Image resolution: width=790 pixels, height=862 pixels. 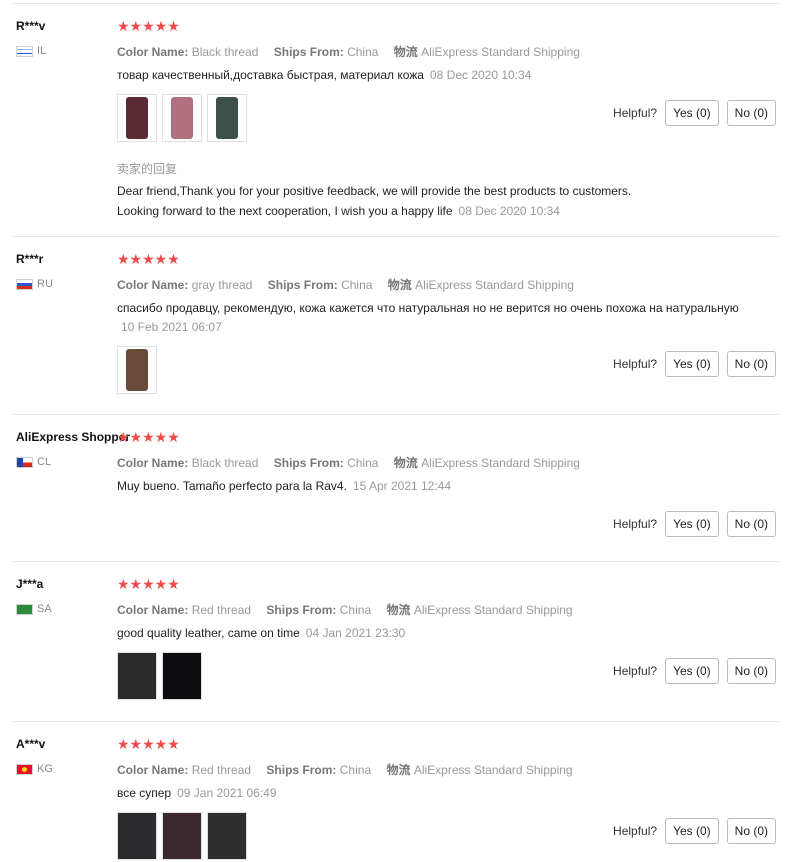 What do you see at coordinates (30, 584) in the screenshot?
I see `reviewer-name: J***a` at bounding box center [30, 584].